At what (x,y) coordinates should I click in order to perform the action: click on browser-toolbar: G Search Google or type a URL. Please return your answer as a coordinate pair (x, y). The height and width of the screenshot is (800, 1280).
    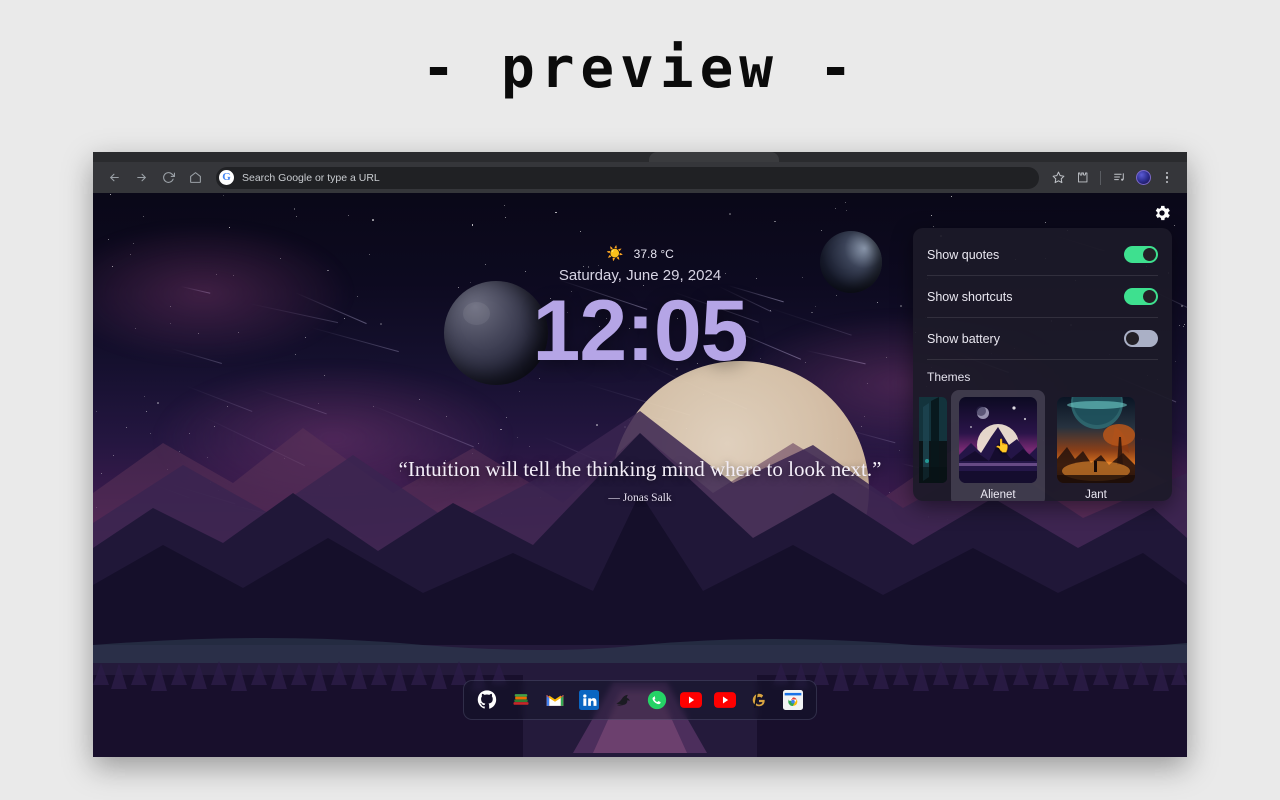
    Looking at the image, I should click on (640, 177).